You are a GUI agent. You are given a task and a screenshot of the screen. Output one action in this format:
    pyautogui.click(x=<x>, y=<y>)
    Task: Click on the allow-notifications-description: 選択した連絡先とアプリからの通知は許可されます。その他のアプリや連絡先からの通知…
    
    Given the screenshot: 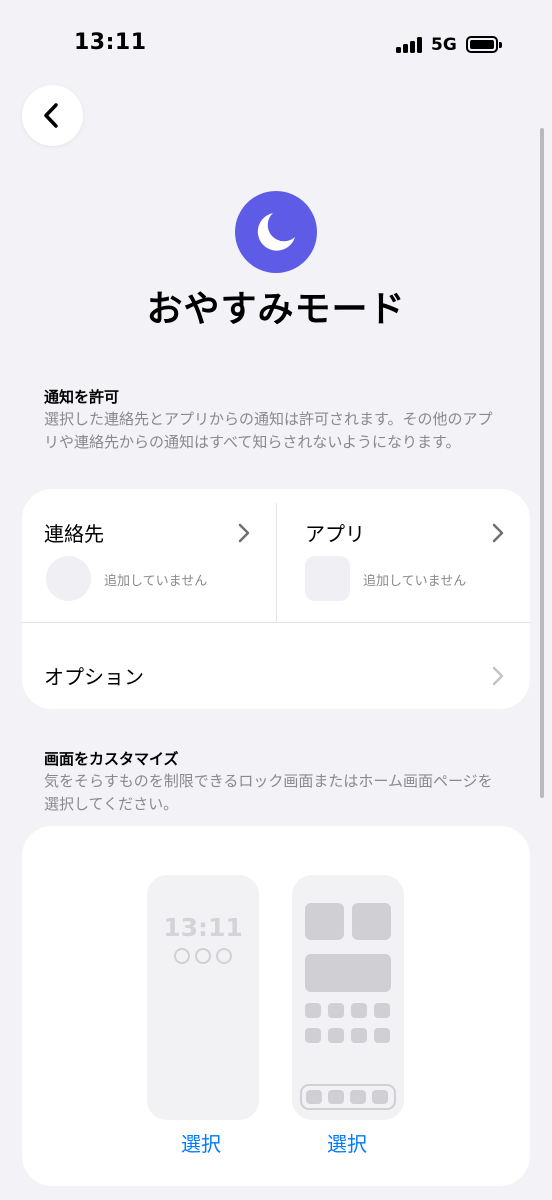 What is the action you would take?
    pyautogui.click(x=268, y=430)
    